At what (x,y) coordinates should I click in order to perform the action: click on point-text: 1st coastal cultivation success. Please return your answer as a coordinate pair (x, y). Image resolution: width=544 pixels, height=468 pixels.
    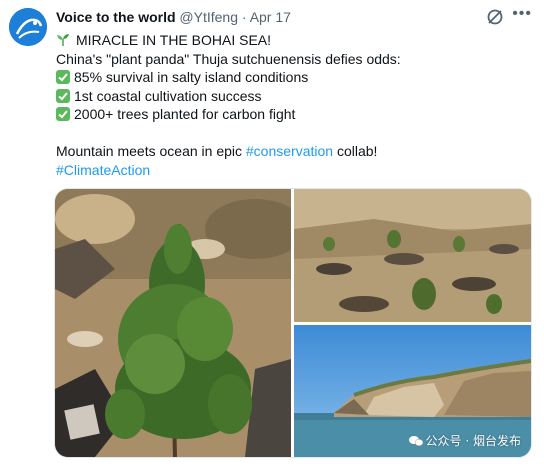
    Looking at the image, I should click on (168, 95).